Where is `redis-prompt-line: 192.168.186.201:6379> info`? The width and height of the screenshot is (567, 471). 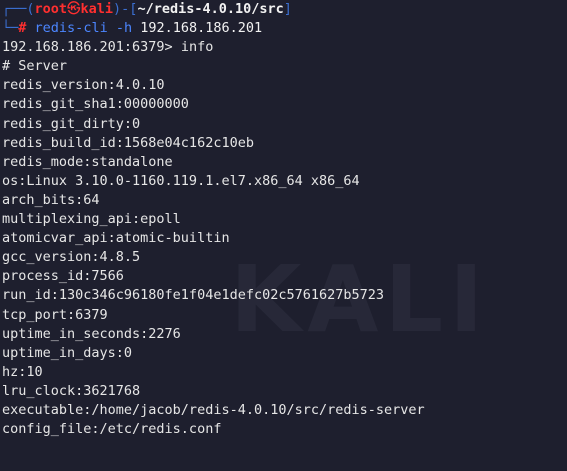
redis-prompt-line: 192.168.186.201:6379> info is located at coordinates (283, 47).